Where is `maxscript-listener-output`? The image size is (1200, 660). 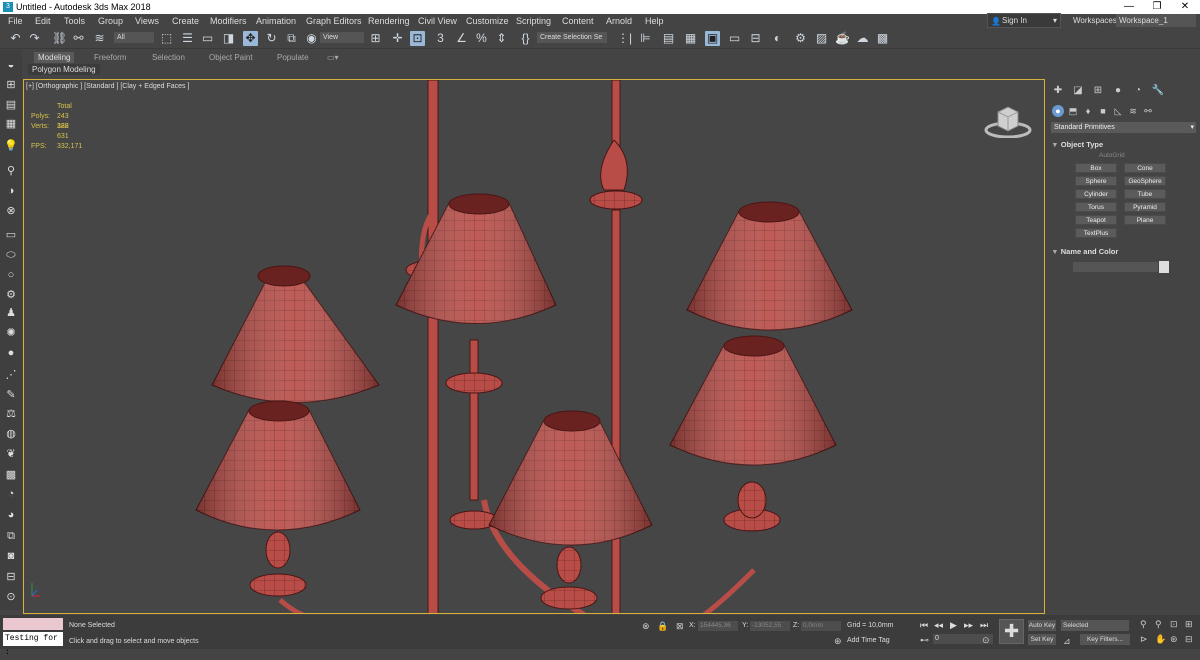
maxscript-listener-output is located at coordinates (33, 624).